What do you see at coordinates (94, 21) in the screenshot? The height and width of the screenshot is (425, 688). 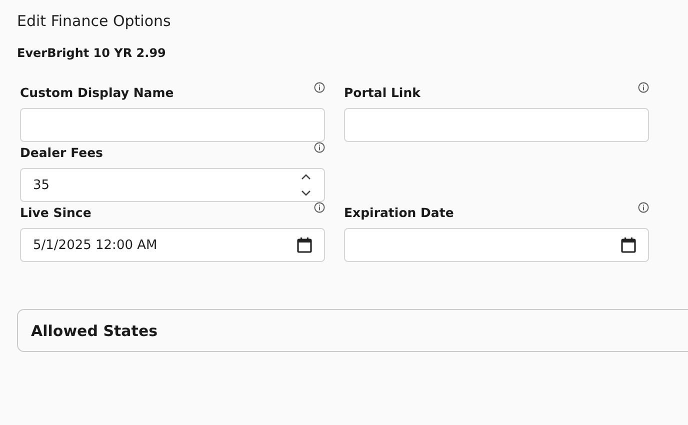 I see `dialog-title: Edit Finance Options` at bounding box center [94, 21].